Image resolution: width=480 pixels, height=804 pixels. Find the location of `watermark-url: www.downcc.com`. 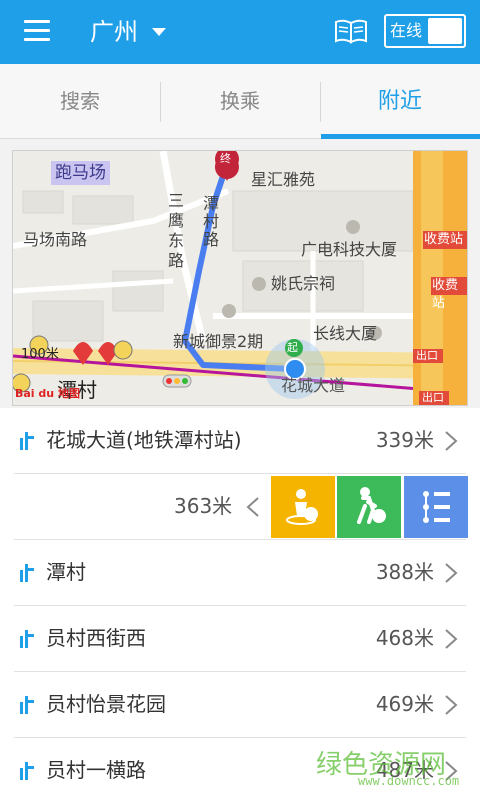

watermark-url: www.downcc.com is located at coordinates (409, 781).